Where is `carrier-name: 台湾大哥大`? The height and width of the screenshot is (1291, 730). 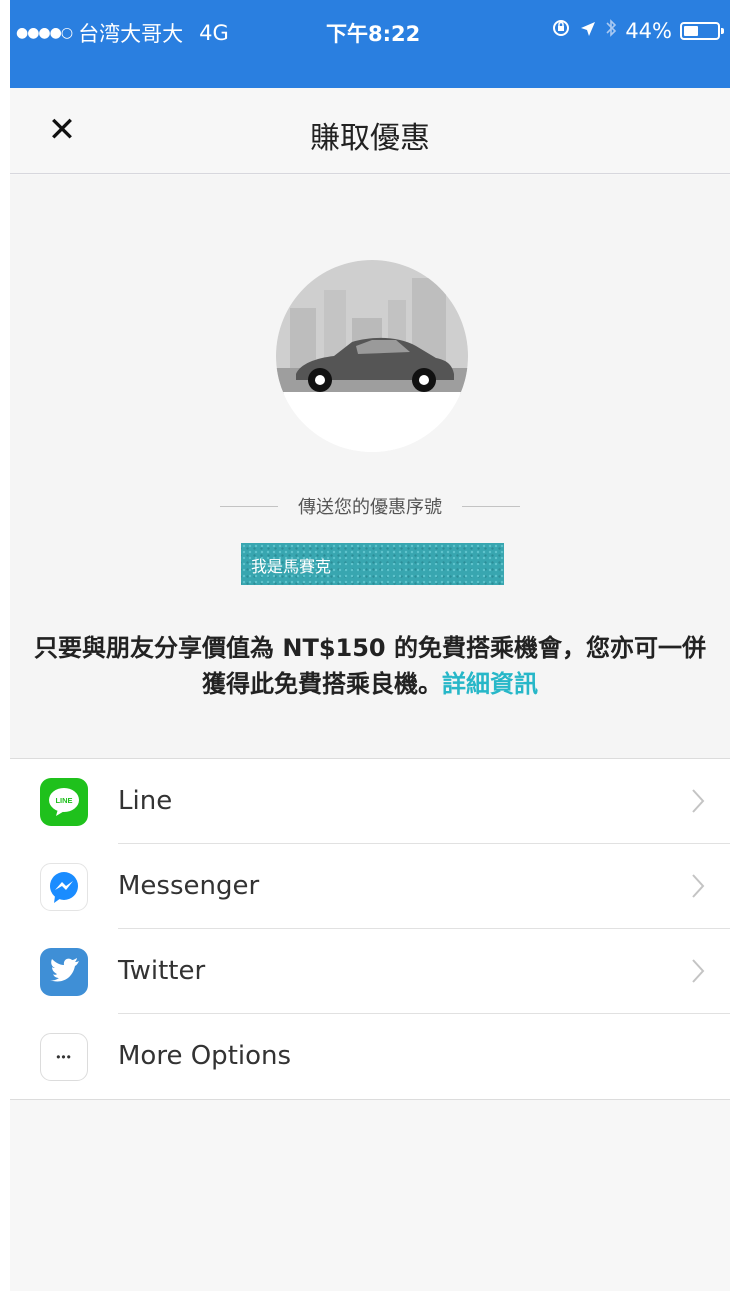
carrier-name: 台湾大哥大 is located at coordinates (131, 34).